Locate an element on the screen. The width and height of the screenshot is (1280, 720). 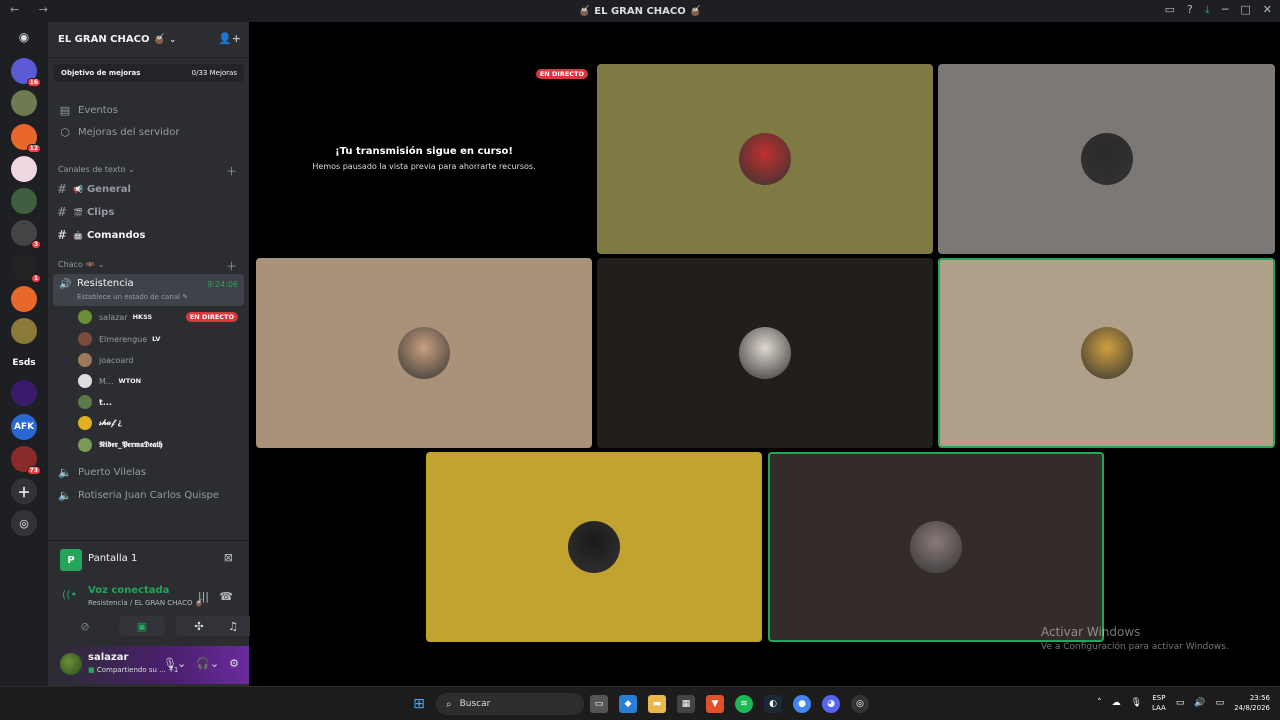
server-icon: 1 is located at coordinates (26, 268).